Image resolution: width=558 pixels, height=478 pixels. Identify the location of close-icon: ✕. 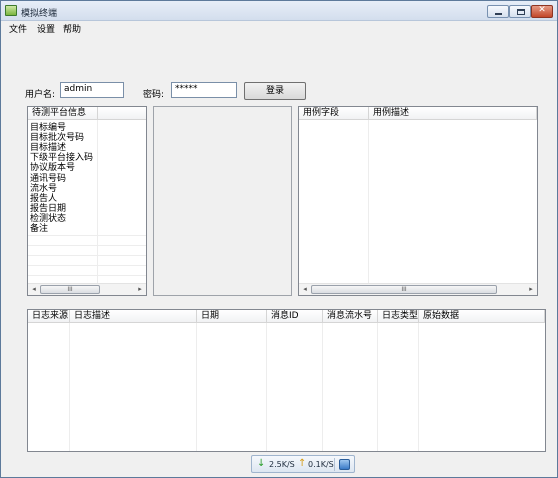
(542, 10).